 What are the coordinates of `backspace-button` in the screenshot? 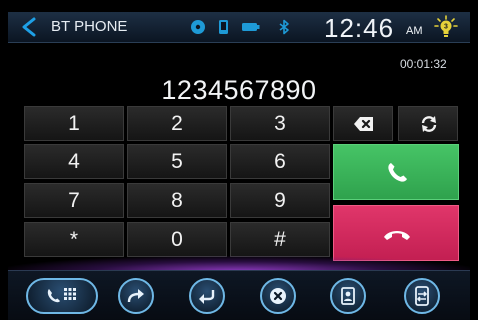 It's located at (363, 123).